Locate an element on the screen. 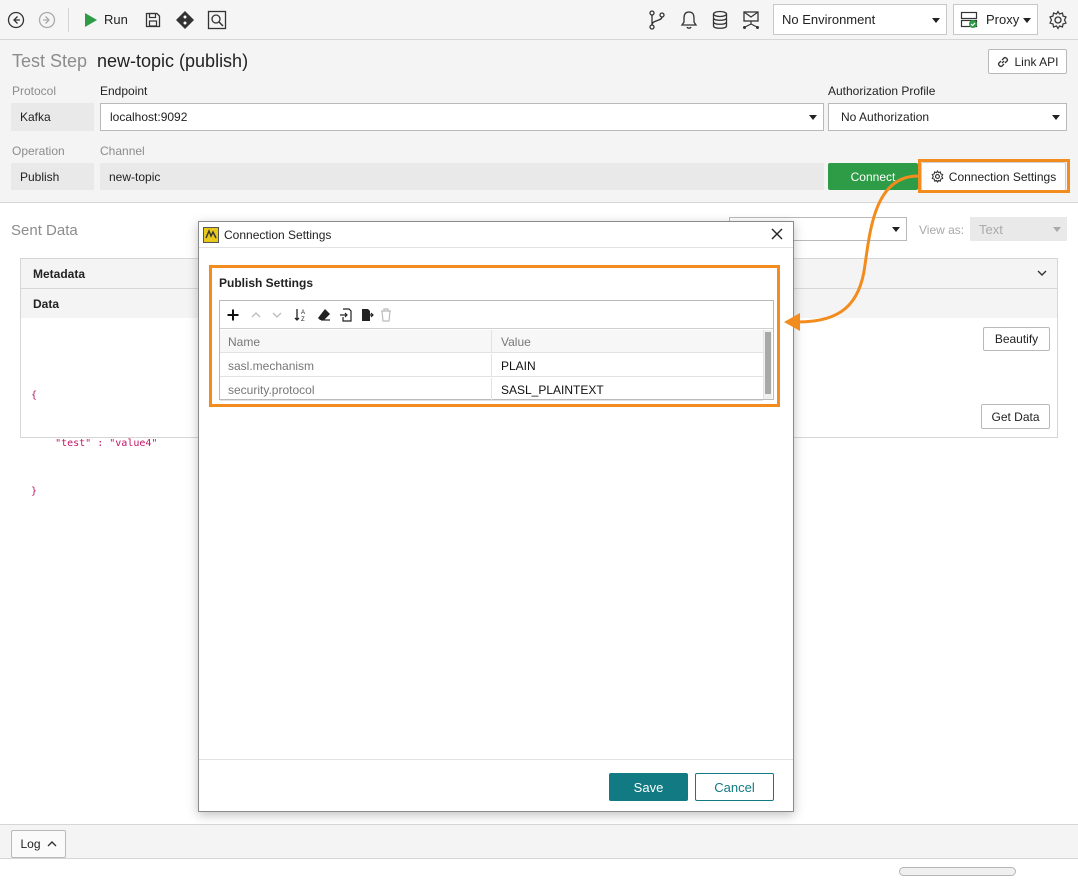 The image size is (1078, 885). dialog-footer: Save Cancel is located at coordinates (496, 785).